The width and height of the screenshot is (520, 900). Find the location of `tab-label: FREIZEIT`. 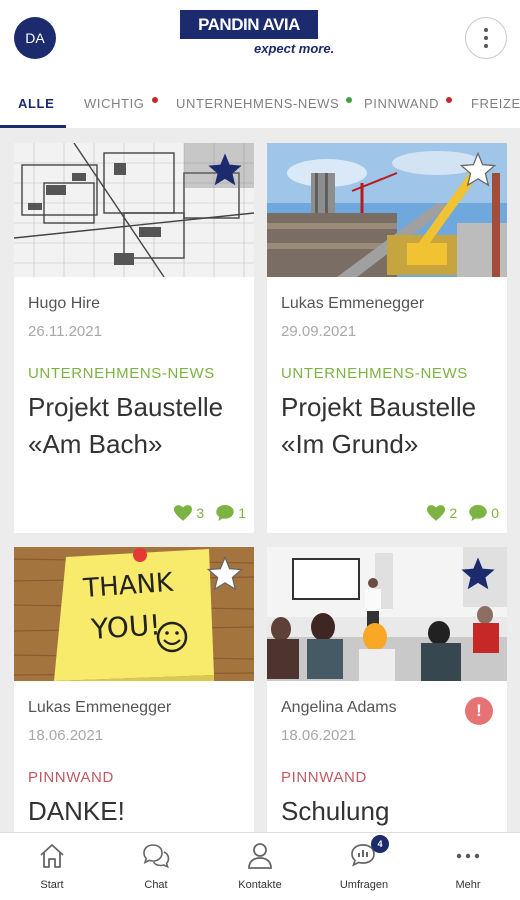

tab-label: FREIZEIT is located at coordinates (495, 103).